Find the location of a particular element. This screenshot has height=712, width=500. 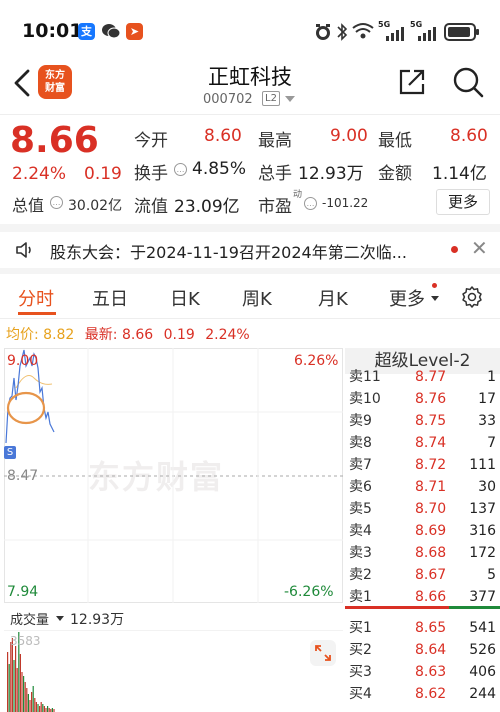

ask-row: 卖10 8.76 17 is located at coordinates (422, 399).